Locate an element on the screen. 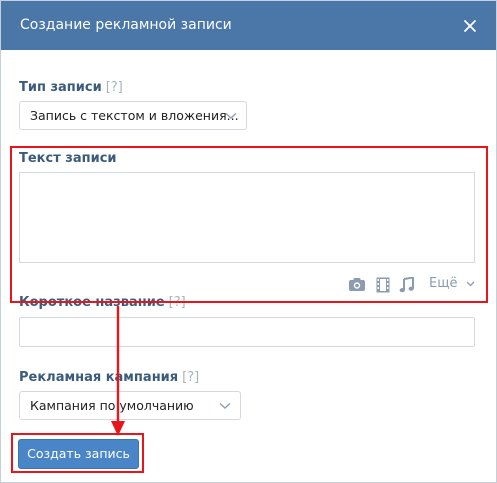 Image resolution: width=497 pixels, height=483 pixels. close-button is located at coordinates (470, 26).